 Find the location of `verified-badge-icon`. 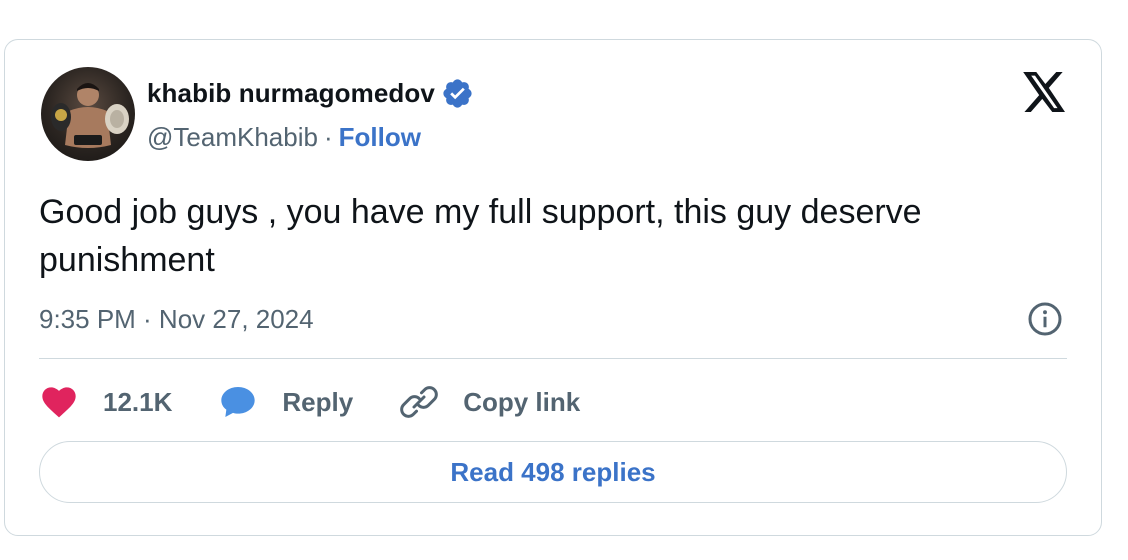

verified-badge-icon is located at coordinates (457, 93).